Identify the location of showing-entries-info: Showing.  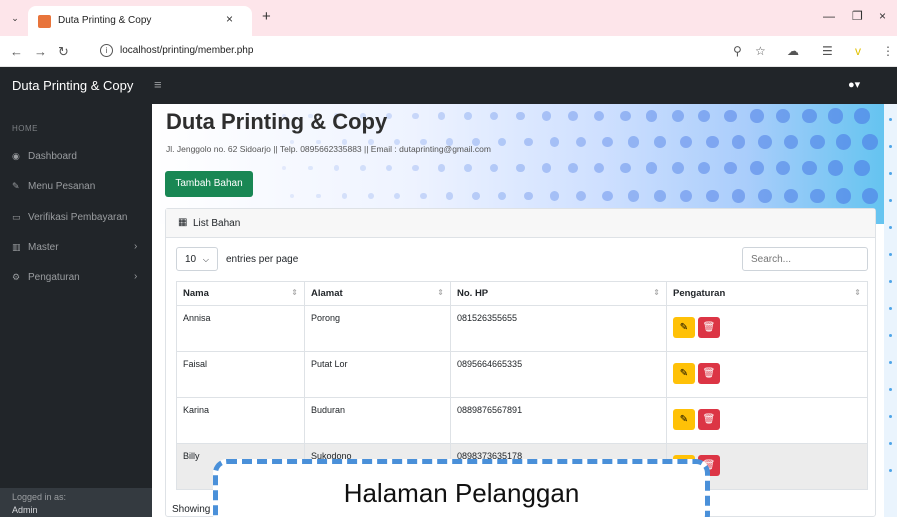
(191, 509).